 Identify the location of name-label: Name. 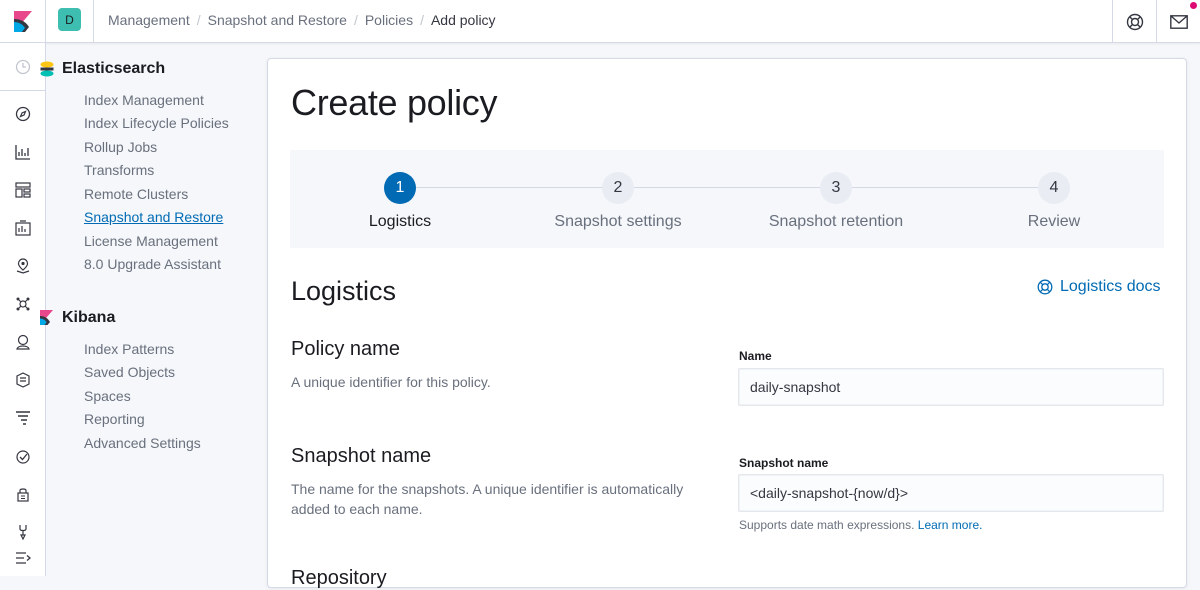
(755, 356).